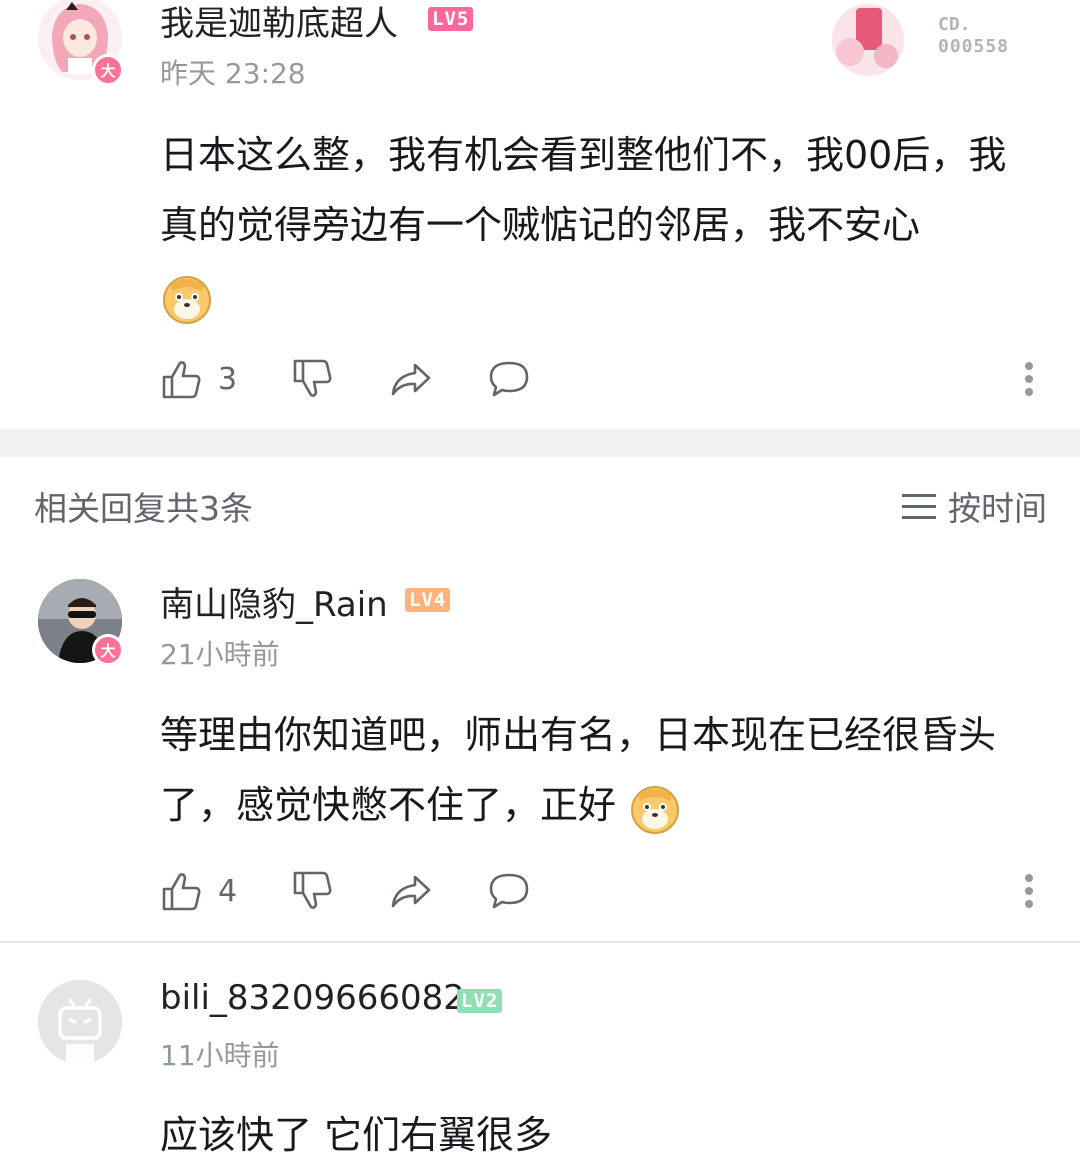 The image size is (1080, 1170). Describe the element at coordinates (356, 1135) in the screenshot. I see `reply-text-body: 应该快了 它们右翼很多` at that location.